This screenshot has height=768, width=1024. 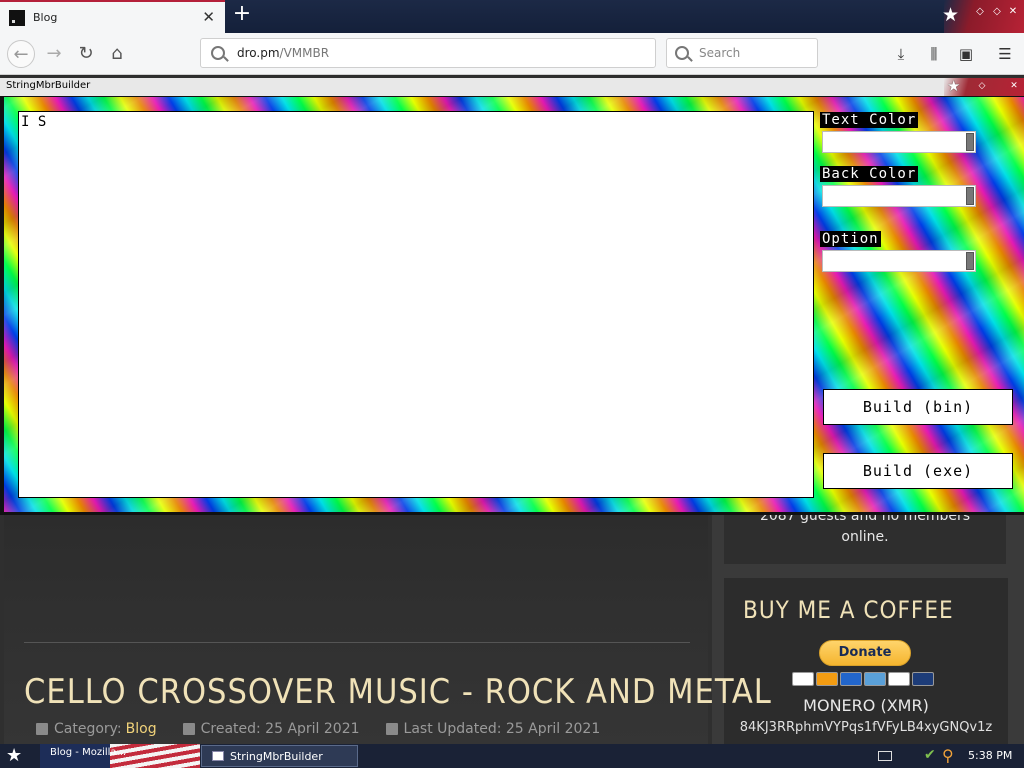 I want to click on text-color-label: Text Color, so click(x=869, y=120).